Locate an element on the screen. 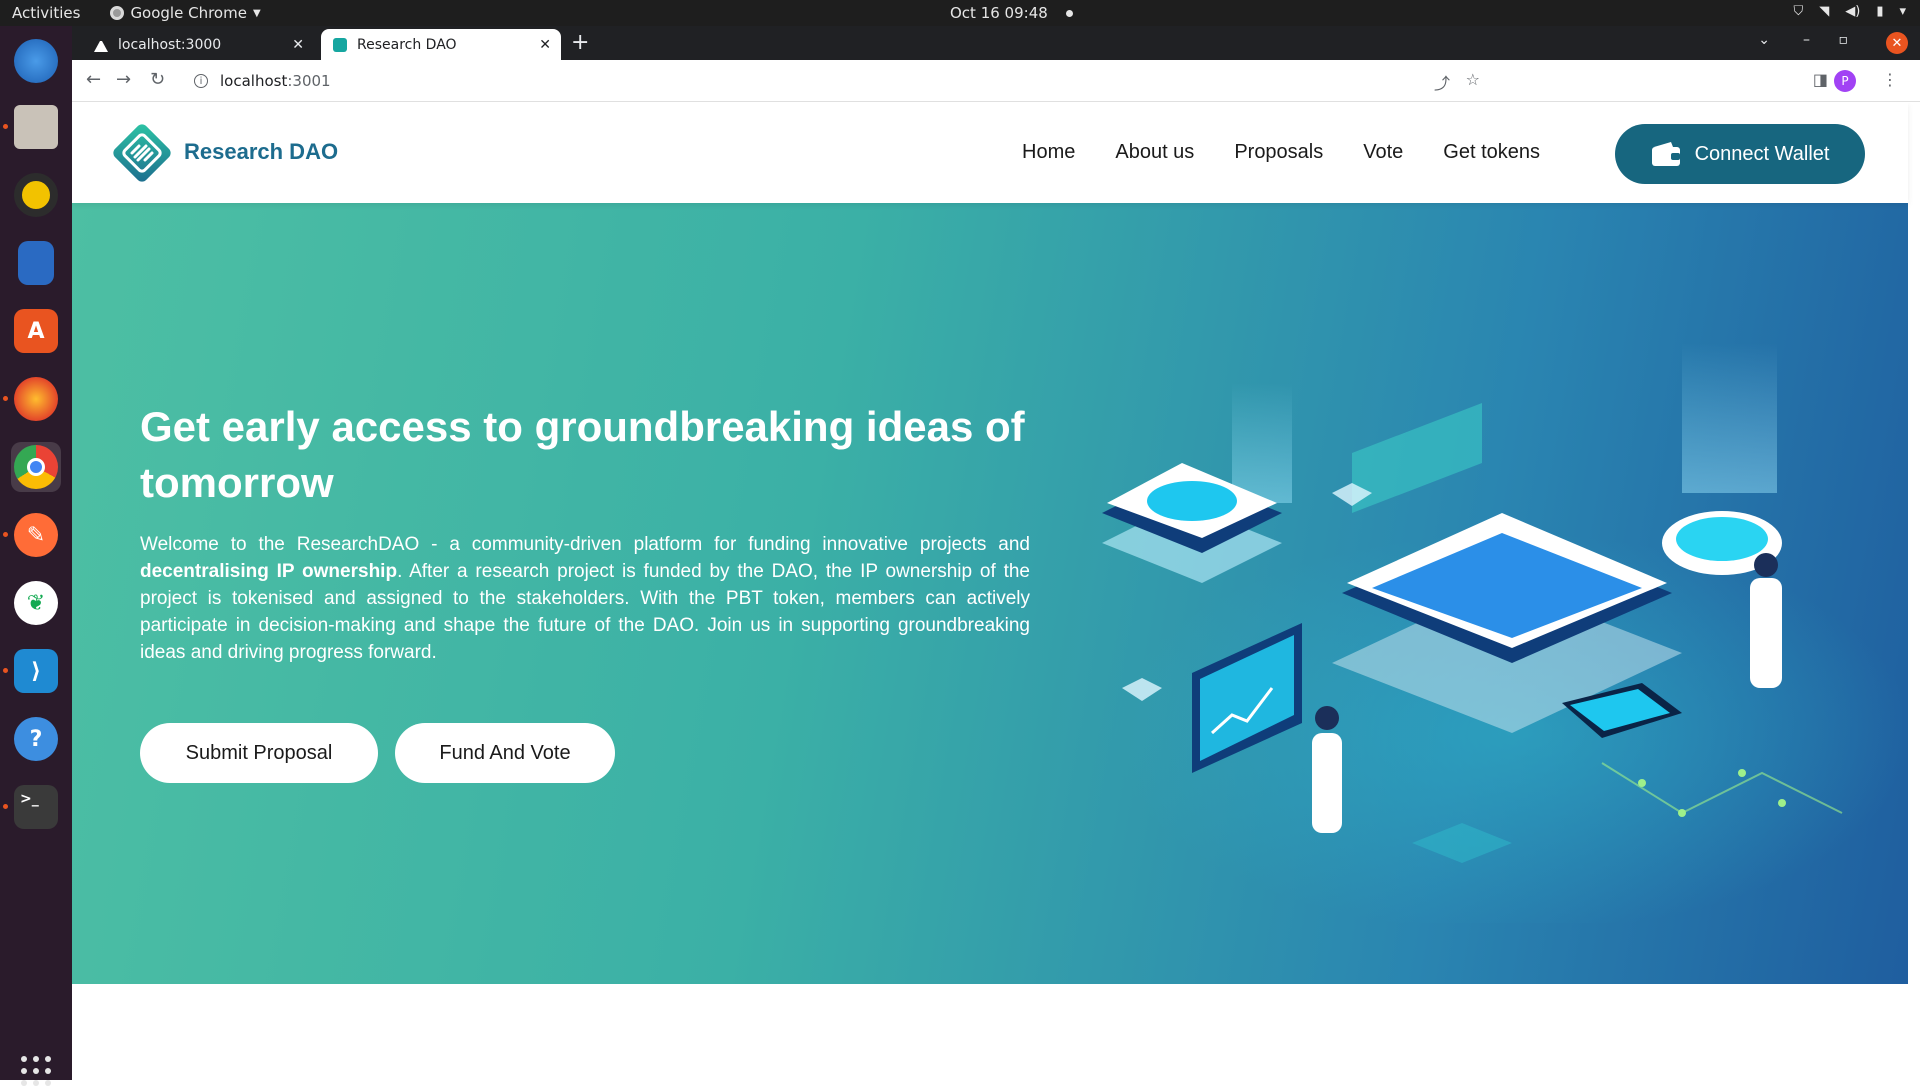 This screenshot has height=1086, width=1920. dock-chrome is located at coordinates (36, 467).